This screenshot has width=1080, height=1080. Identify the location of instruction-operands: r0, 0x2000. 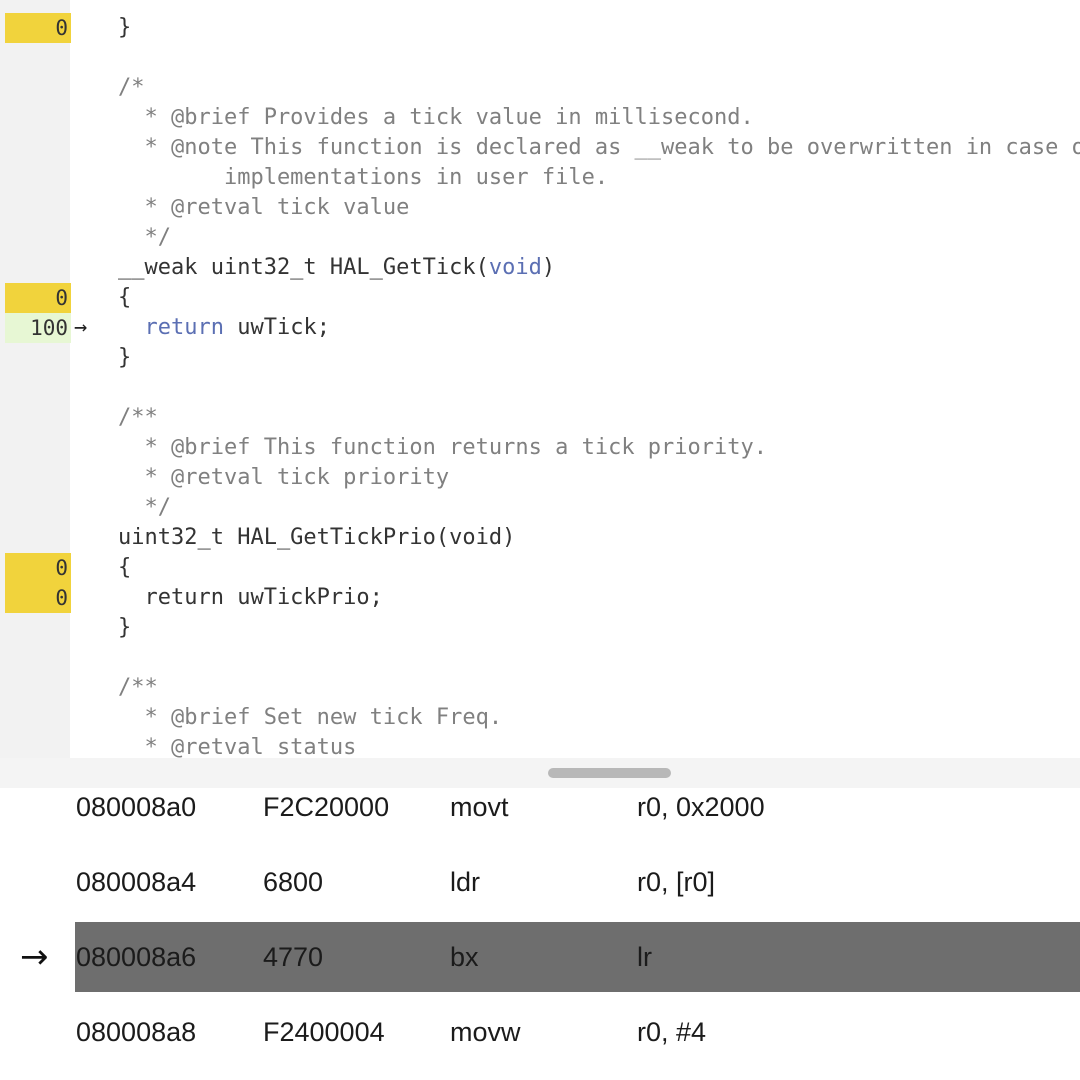
(701, 807).